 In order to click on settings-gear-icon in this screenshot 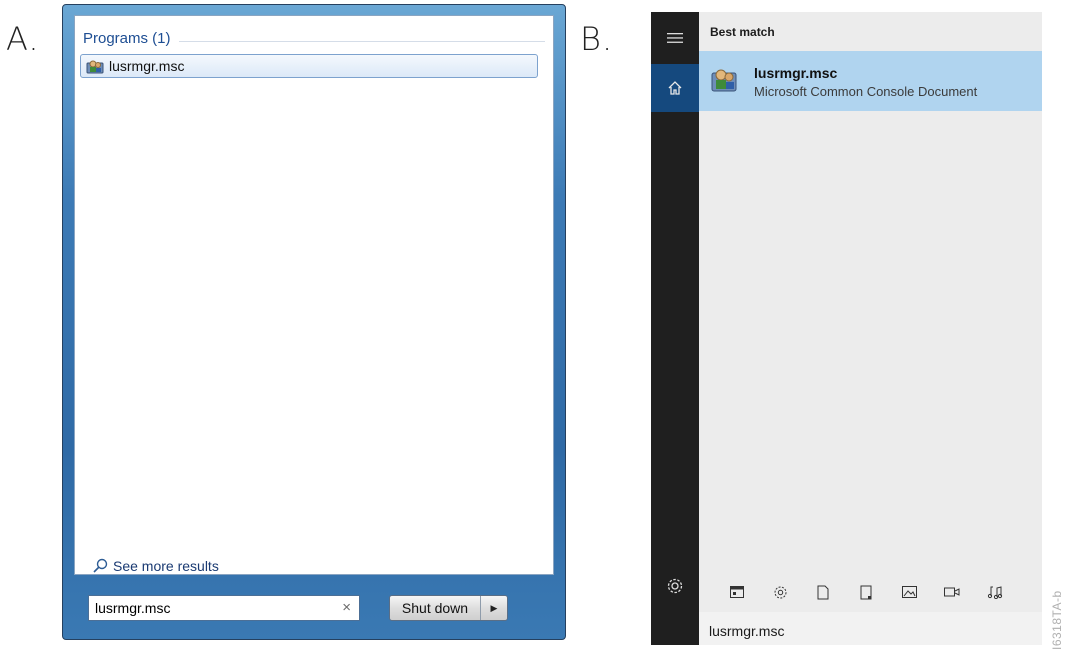, I will do `click(675, 586)`.